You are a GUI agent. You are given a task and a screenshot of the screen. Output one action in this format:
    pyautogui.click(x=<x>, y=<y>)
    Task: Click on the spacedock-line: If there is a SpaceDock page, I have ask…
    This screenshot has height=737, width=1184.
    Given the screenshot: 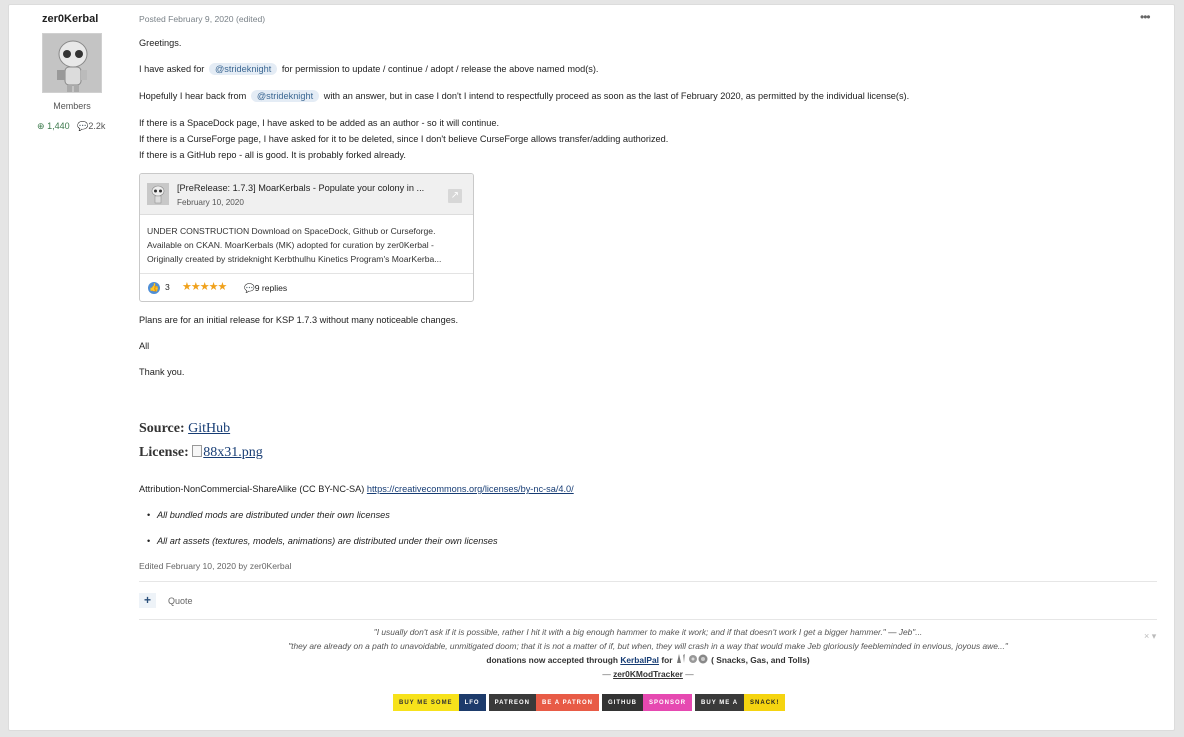 What is the action you would take?
    pyautogui.click(x=319, y=123)
    